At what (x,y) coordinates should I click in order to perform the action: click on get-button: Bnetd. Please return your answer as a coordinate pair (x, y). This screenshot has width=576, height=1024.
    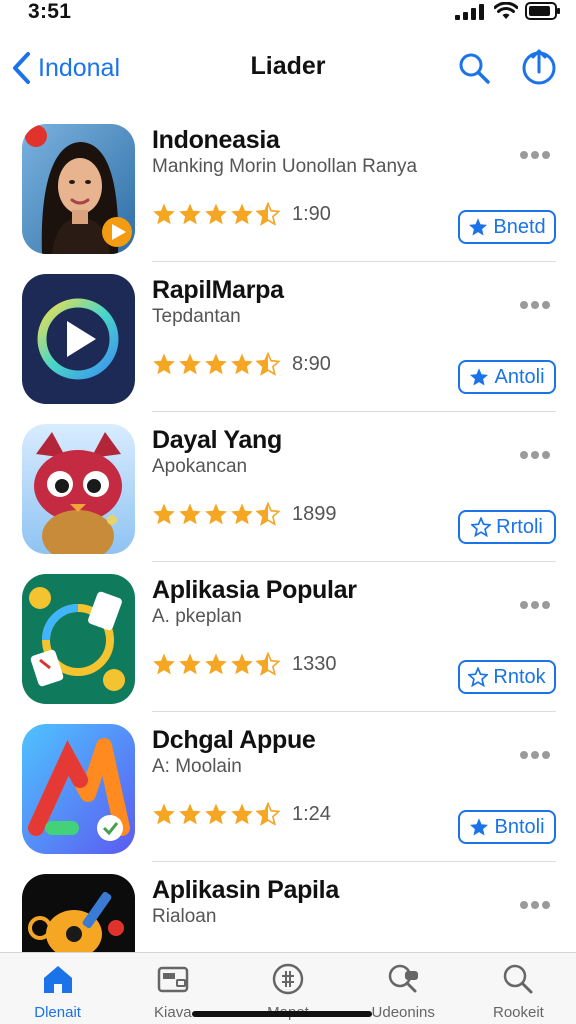
    Looking at the image, I should click on (507, 227).